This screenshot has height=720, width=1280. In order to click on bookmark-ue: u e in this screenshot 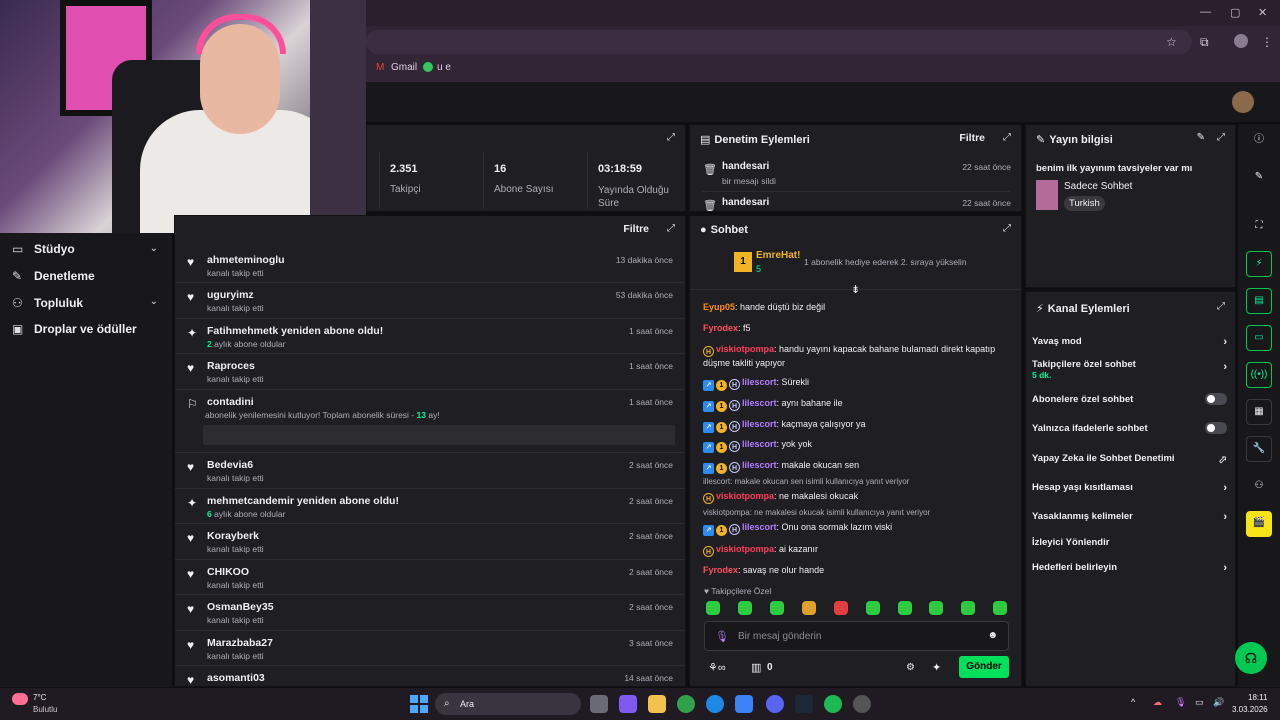, I will do `click(444, 67)`.